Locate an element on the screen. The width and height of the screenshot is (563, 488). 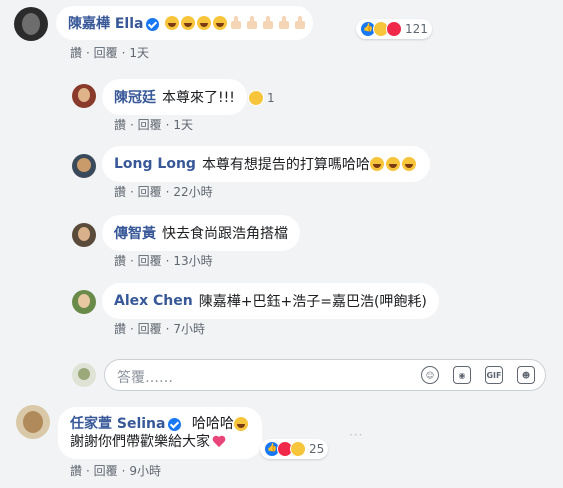
timestamp: 22小時 is located at coordinates (192, 192).